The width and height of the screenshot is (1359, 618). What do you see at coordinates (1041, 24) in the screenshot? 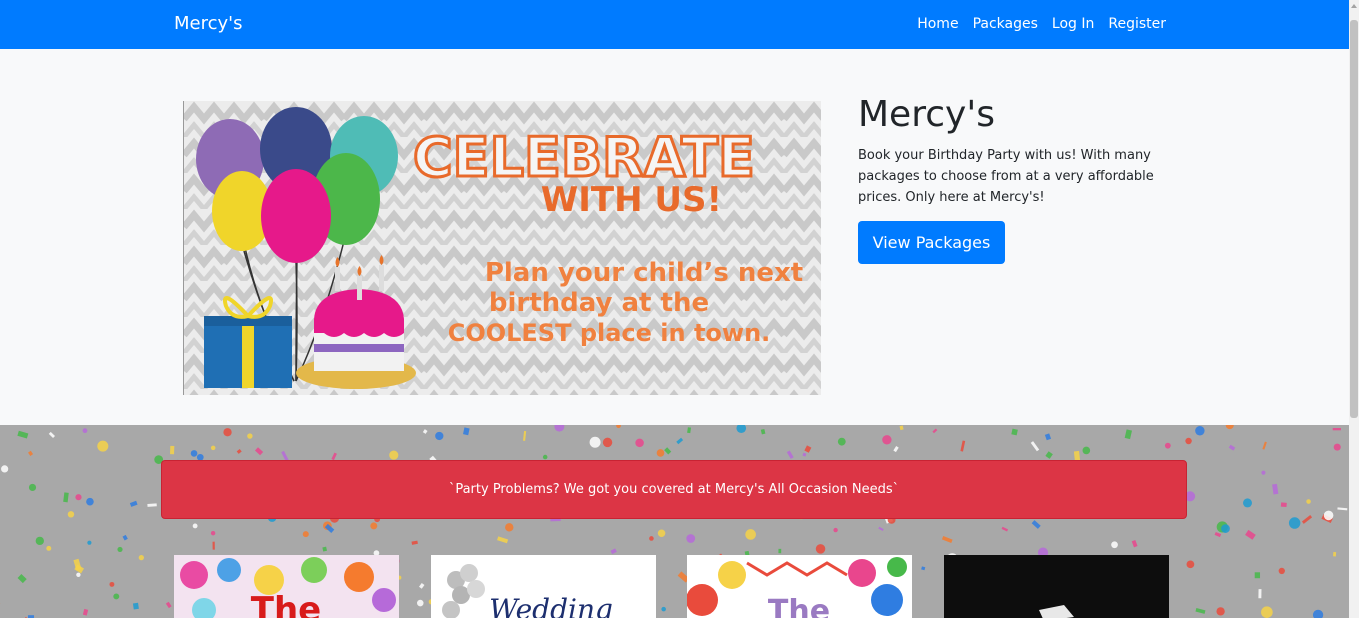
I see `nav-links: Home Packages Log In Register` at bounding box center [1041, 24].